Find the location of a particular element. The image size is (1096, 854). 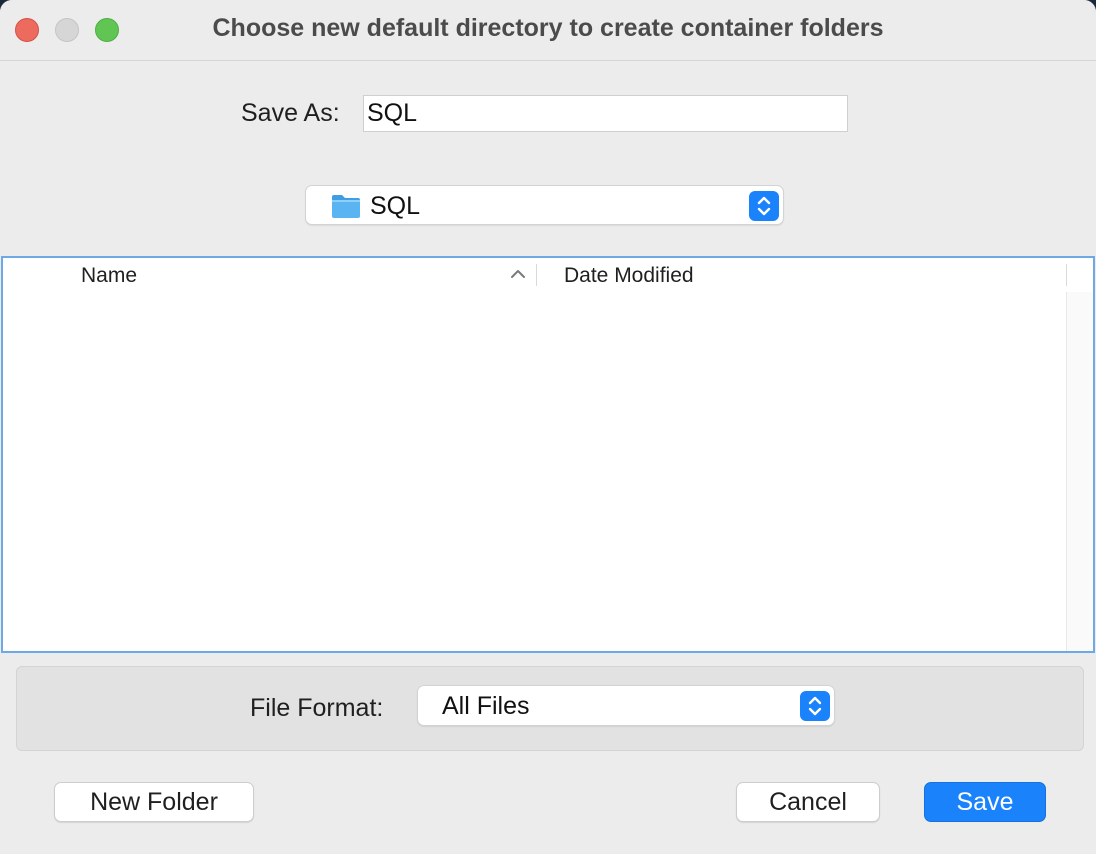

cancel-button: Cancel is located at coordinates (808, 802).